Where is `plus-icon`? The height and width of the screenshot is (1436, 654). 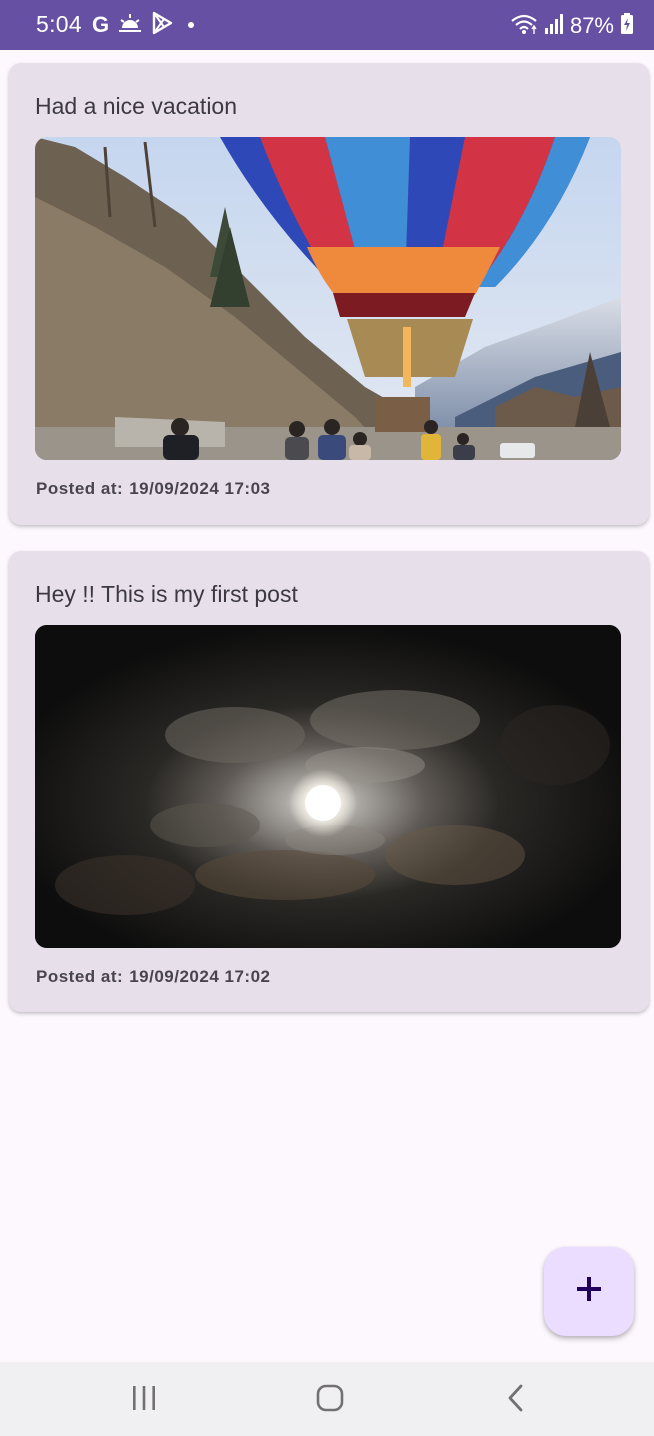
plus-icon is located at coordinates (589, 1291).